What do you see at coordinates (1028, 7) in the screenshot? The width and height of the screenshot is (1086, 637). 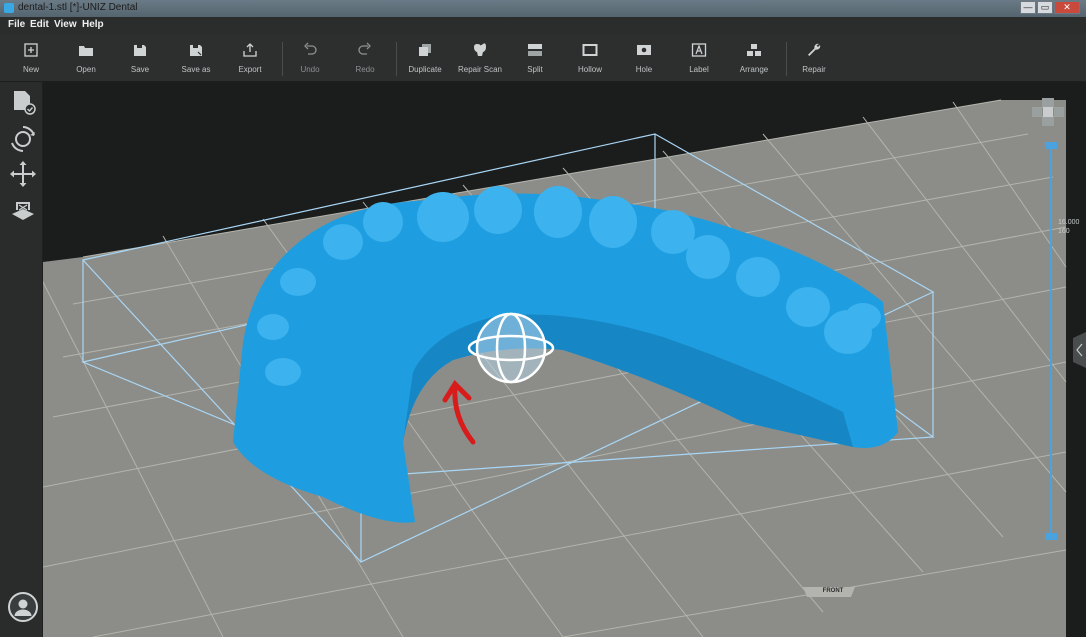 I see `minimize-button: —` at bounding box center [1028, 7].